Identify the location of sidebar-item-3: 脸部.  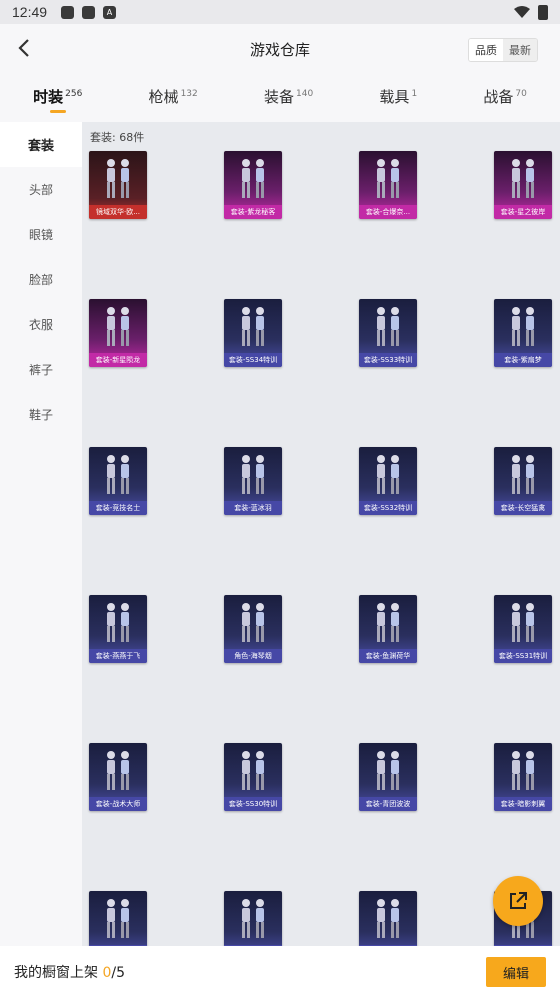
(41, 279).